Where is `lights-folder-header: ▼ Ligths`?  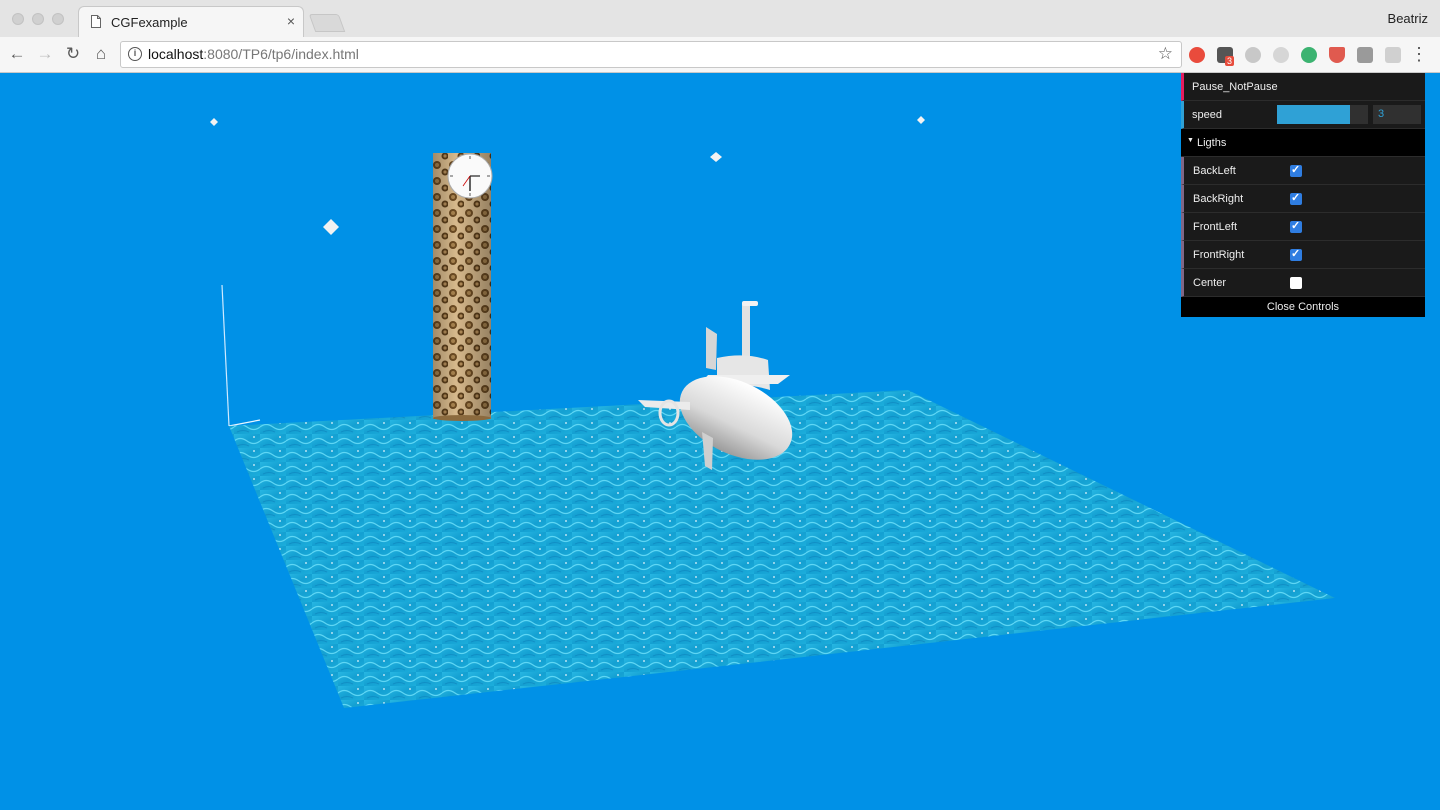 lights-folder-header: ▼ Ligths is located at coordinates (1303, 143).